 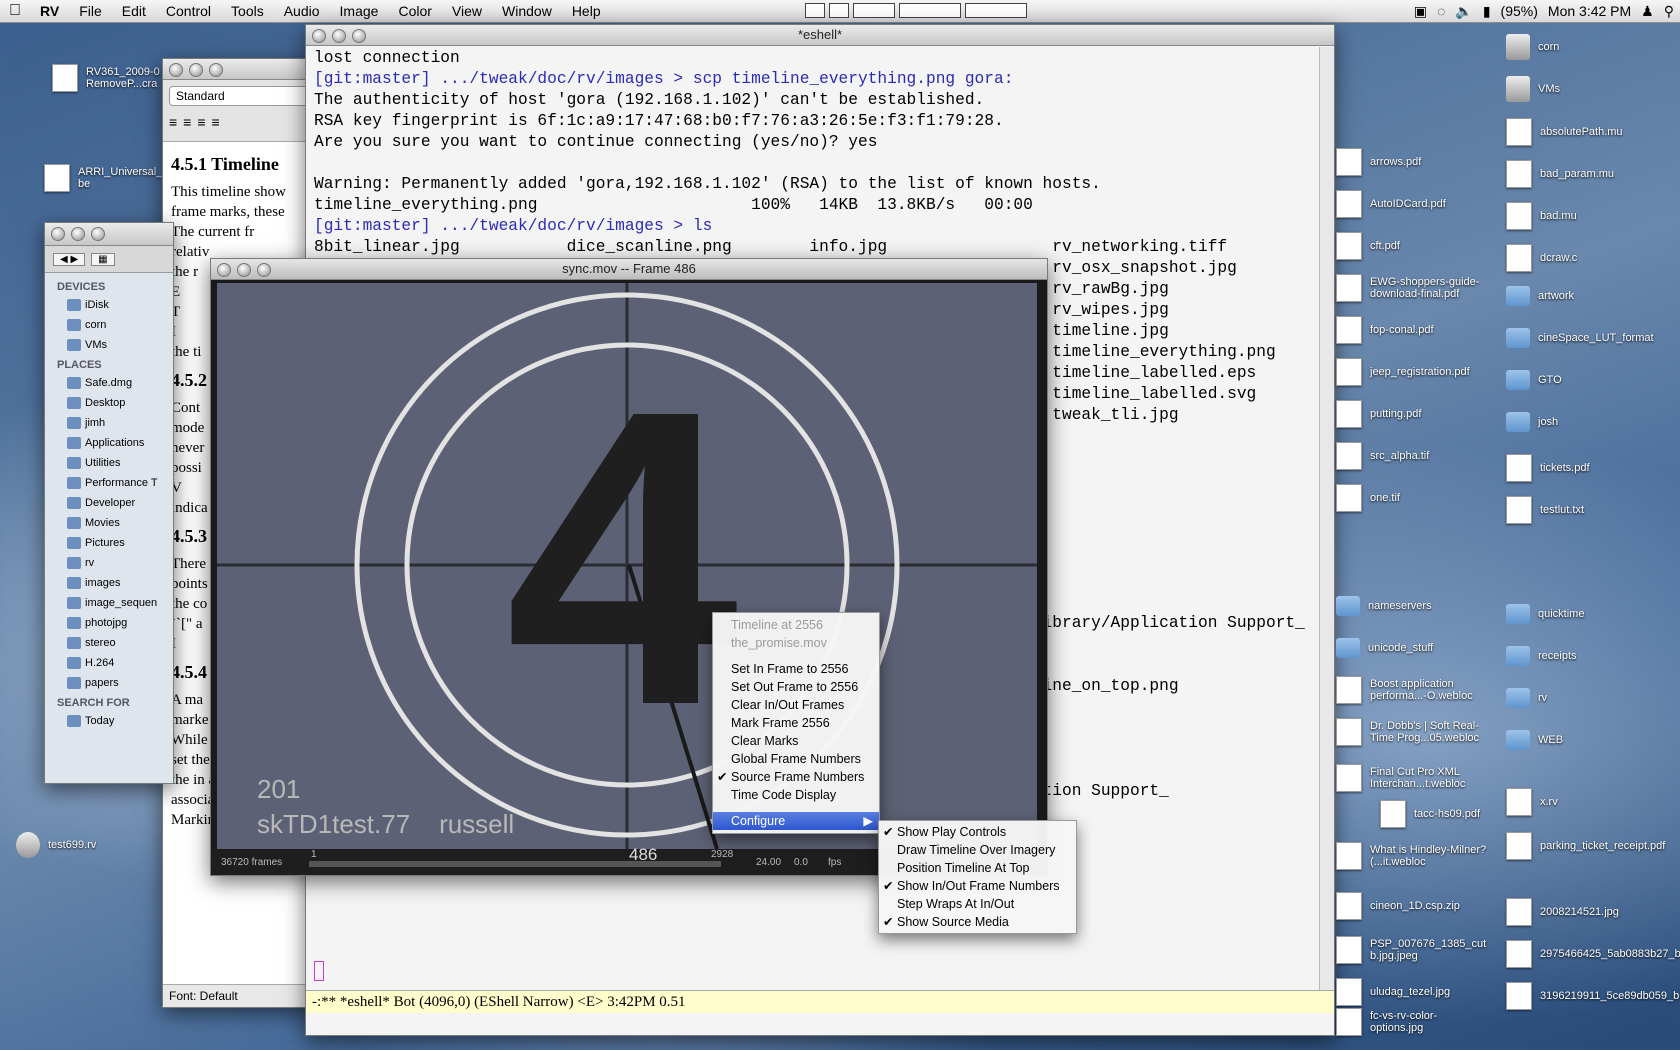 What do you see at coordinates (103, 259) in the screenshot?
I see `view-buttons: ▦` at bounding box center [103, 259].